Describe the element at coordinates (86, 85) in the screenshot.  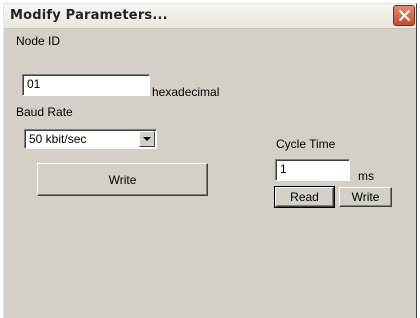
I see `node-id-input: 01` at that location.